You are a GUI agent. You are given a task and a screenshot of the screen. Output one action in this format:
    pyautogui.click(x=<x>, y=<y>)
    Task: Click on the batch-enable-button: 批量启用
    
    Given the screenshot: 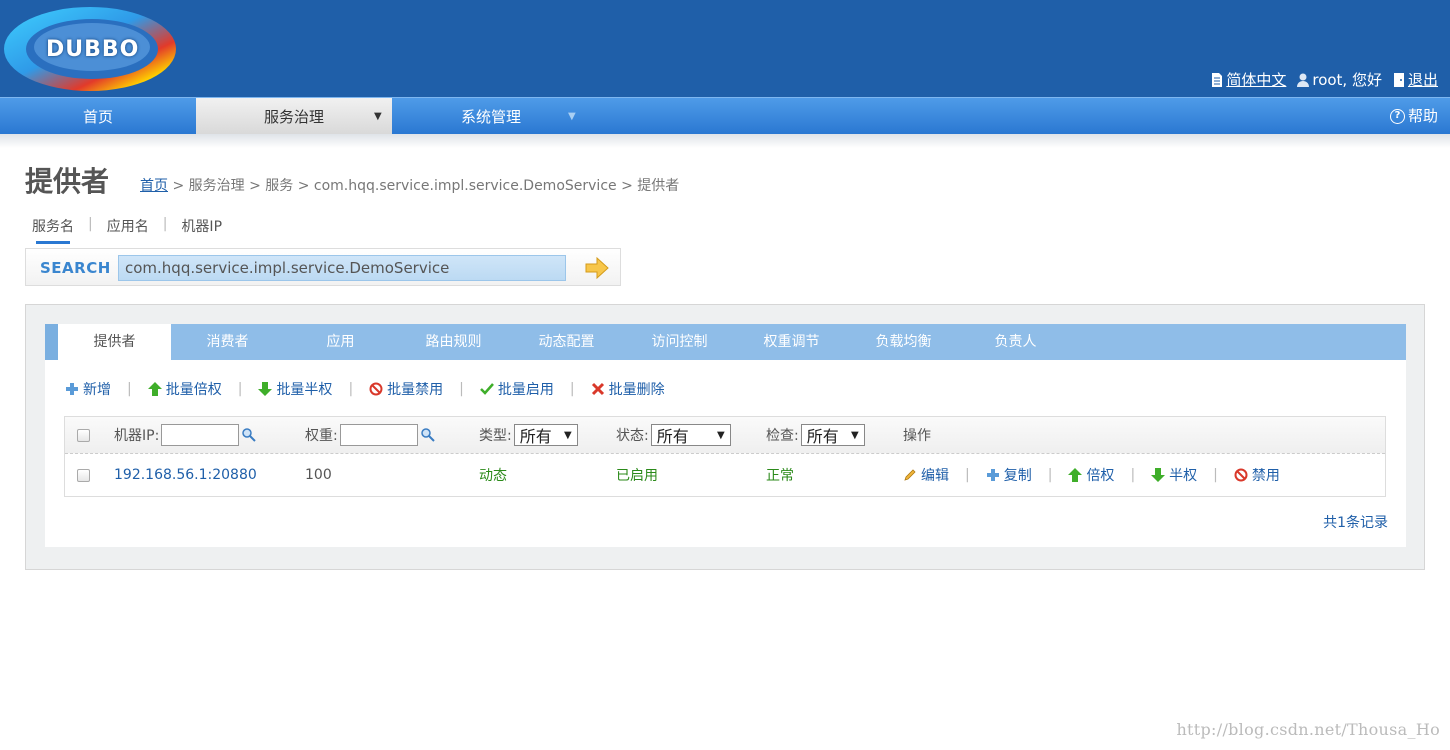 What is the action you would take?
    pyautogui.click(x=516, y=389)
    